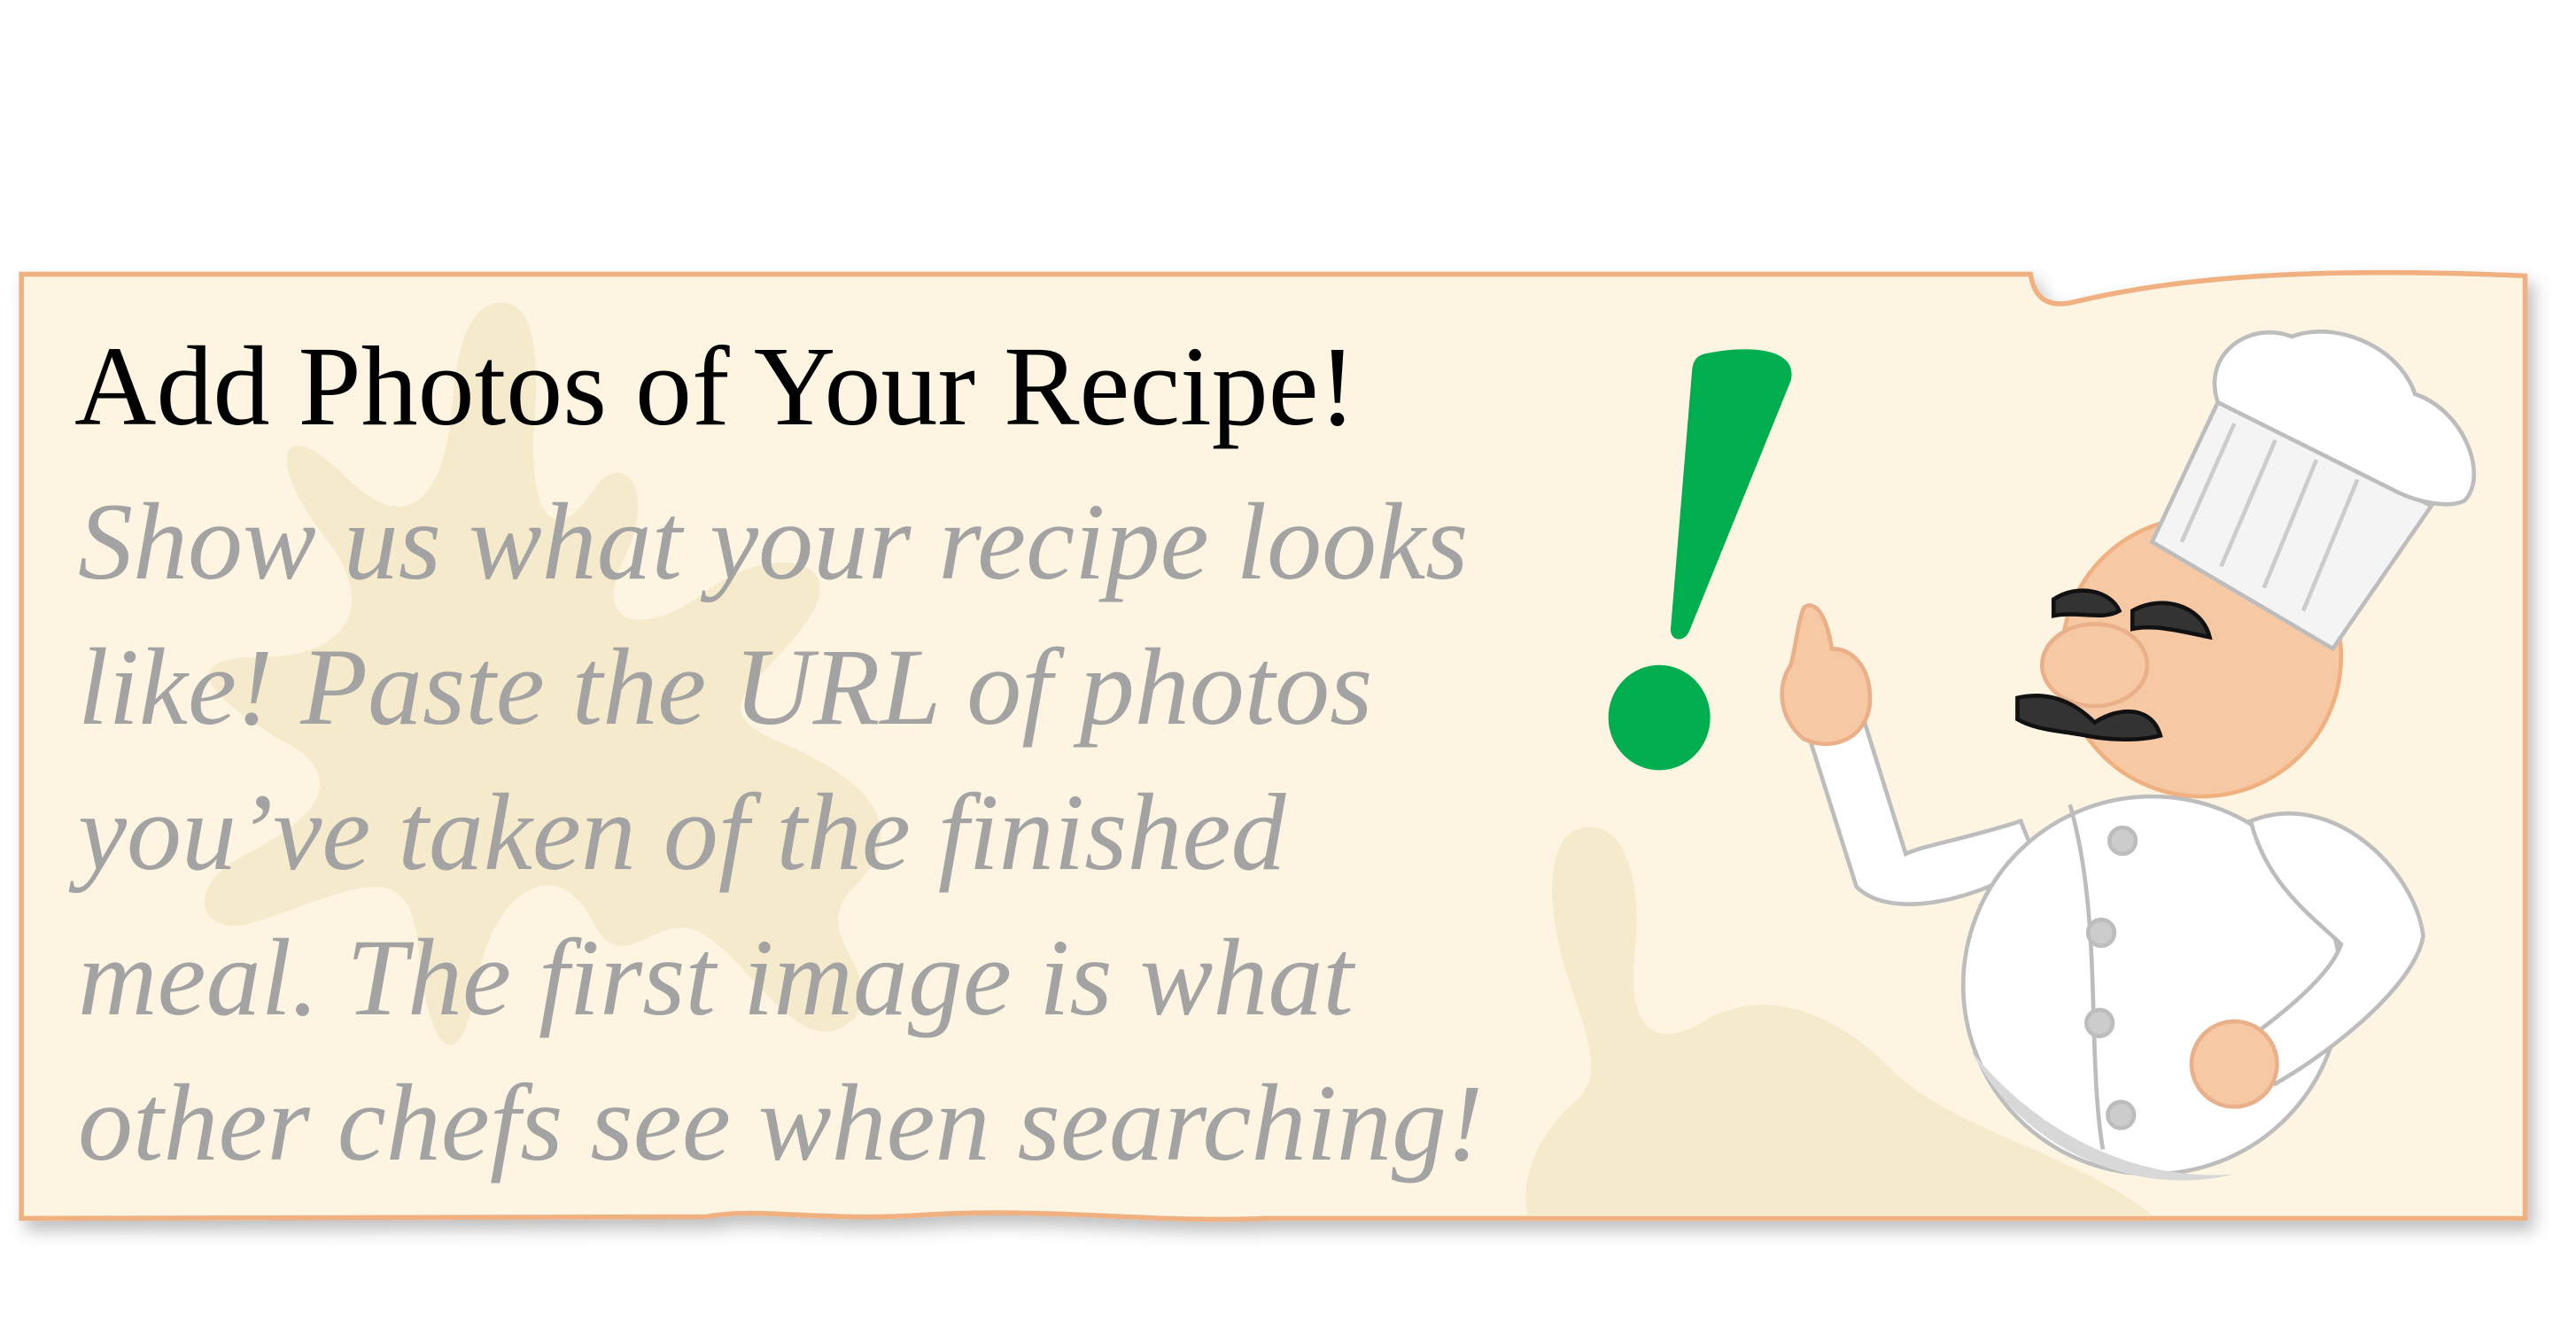 The height and width of the screenshot is (1335, 2576). What do you see at coordinates (781, 1123) in the screenshot?
I see `message-line: other chefs see when searching!` at bounding box center [781, 1123].